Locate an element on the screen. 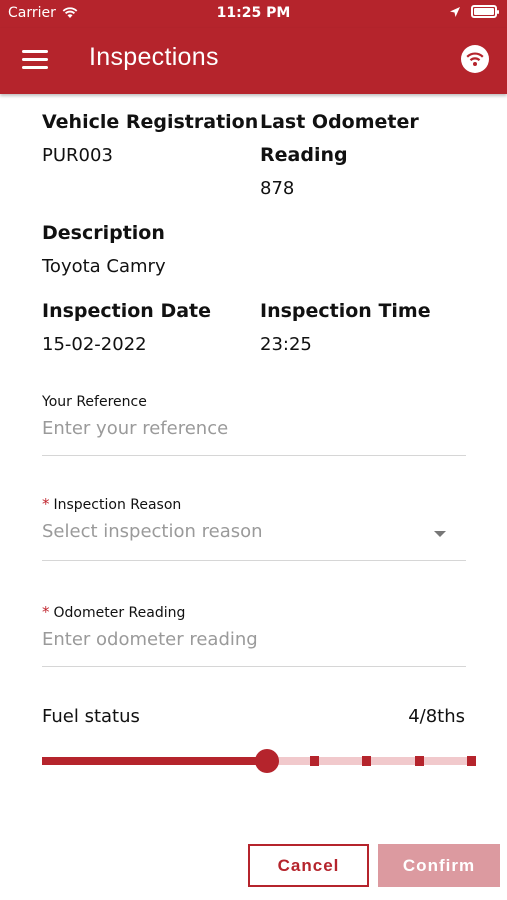 The image size is (507, 900). reference-label: Your Reference is located at coordinates (94, 402).